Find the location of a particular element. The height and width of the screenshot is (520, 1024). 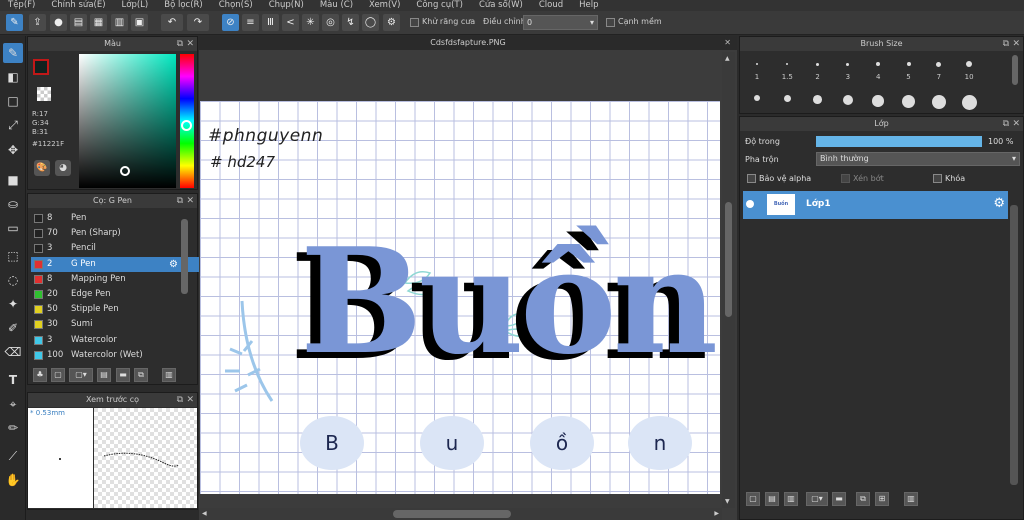

move-tool-icon: ✥ is located at coordinates (13, 150).